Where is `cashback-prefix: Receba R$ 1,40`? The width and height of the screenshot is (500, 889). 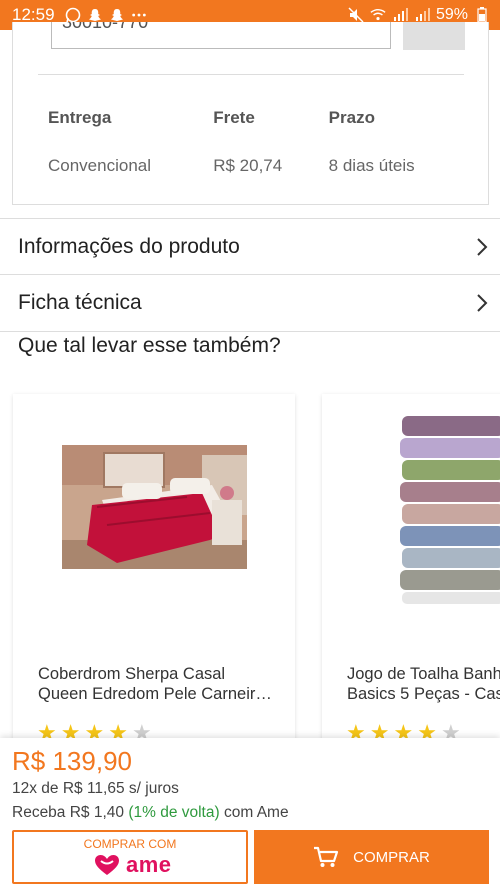
cashback-prefix: Receba R$ 1,40 is located at coordinates (70, 812).